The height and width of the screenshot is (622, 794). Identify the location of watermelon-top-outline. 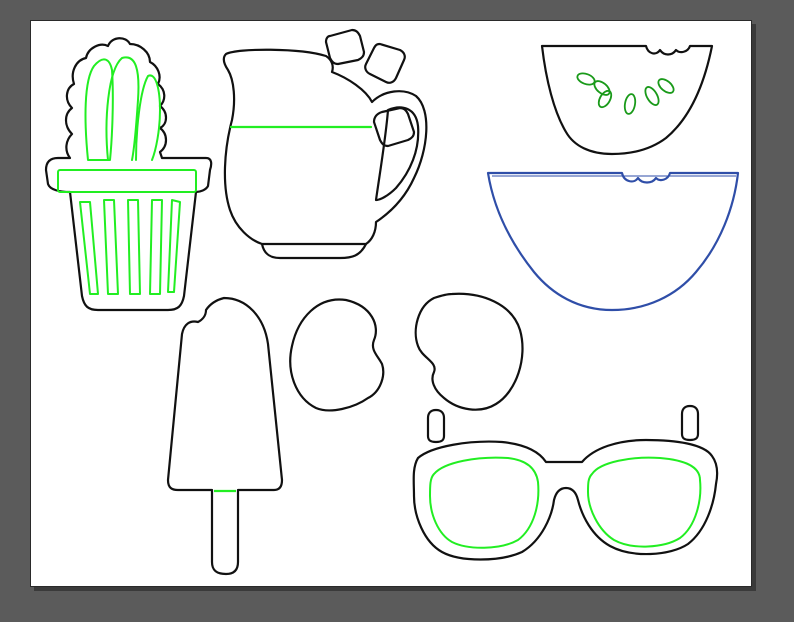
(627, 100).